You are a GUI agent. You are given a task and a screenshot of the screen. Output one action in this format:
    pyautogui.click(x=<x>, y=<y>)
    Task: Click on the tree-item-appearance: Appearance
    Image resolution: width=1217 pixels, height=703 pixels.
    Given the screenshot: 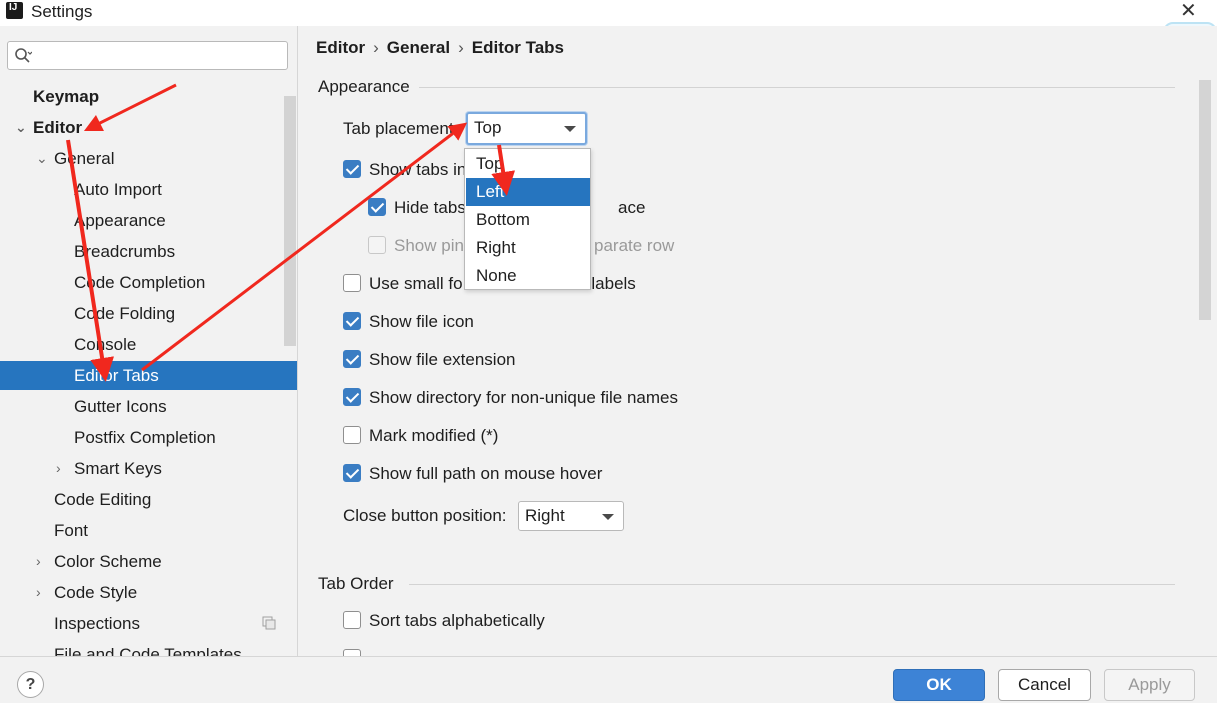 What is the action you would take?
    pyautogui.click(x=148, y=220)
    